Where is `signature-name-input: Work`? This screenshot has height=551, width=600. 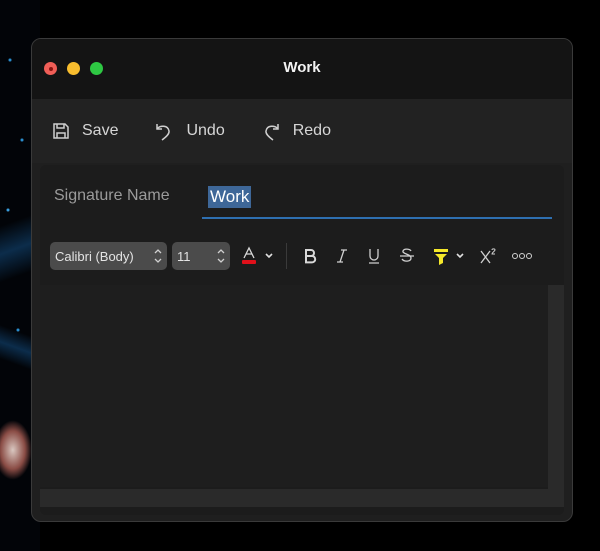
signature-name-input: Work is located at coordinates (377, 199).